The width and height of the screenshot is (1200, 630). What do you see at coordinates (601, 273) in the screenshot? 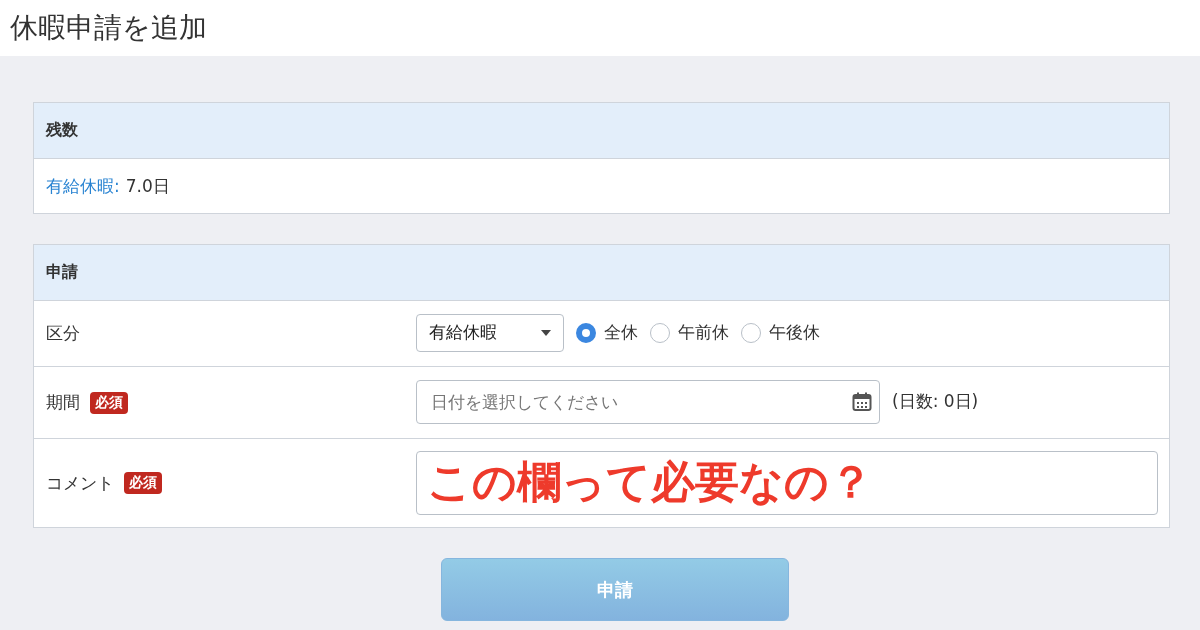
I see `panel-heading: 申請` at bounding box center [601, 273].